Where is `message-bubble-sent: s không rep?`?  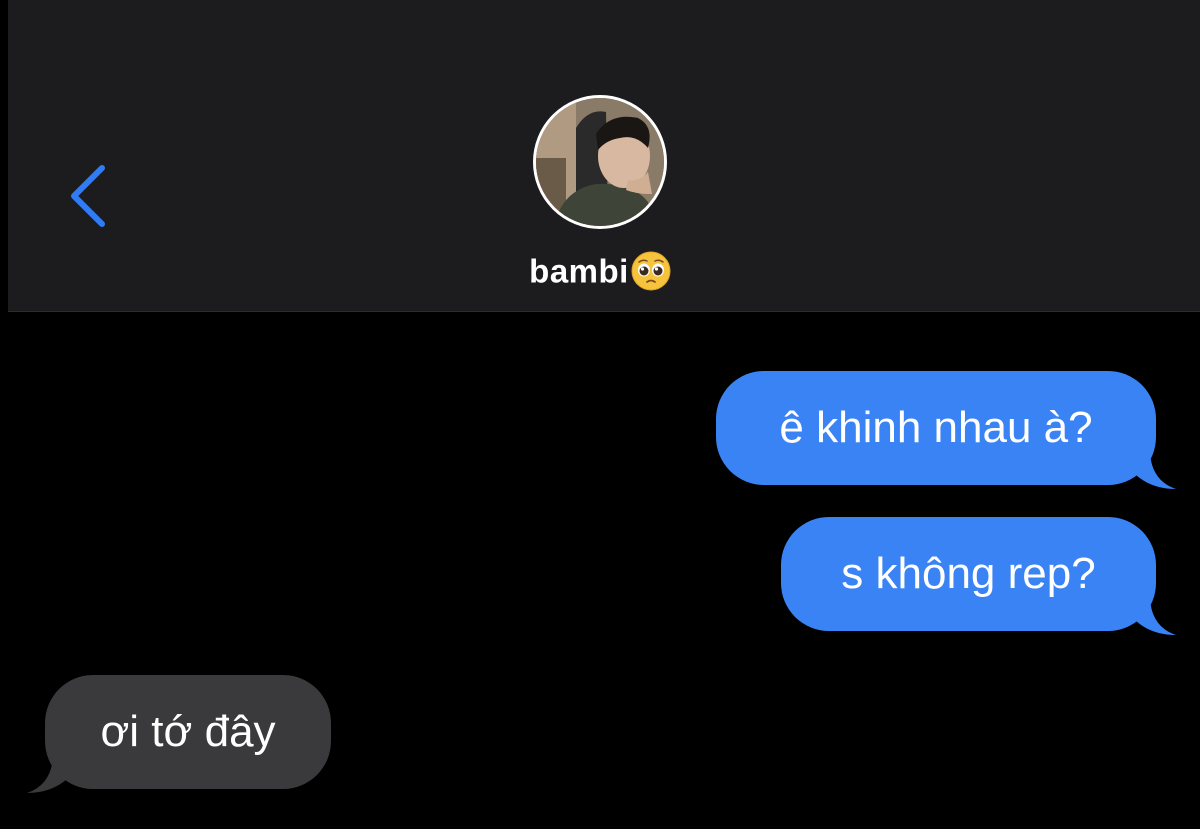 message-bubble-sent: s không rep? is located at coordinates (978, 576).